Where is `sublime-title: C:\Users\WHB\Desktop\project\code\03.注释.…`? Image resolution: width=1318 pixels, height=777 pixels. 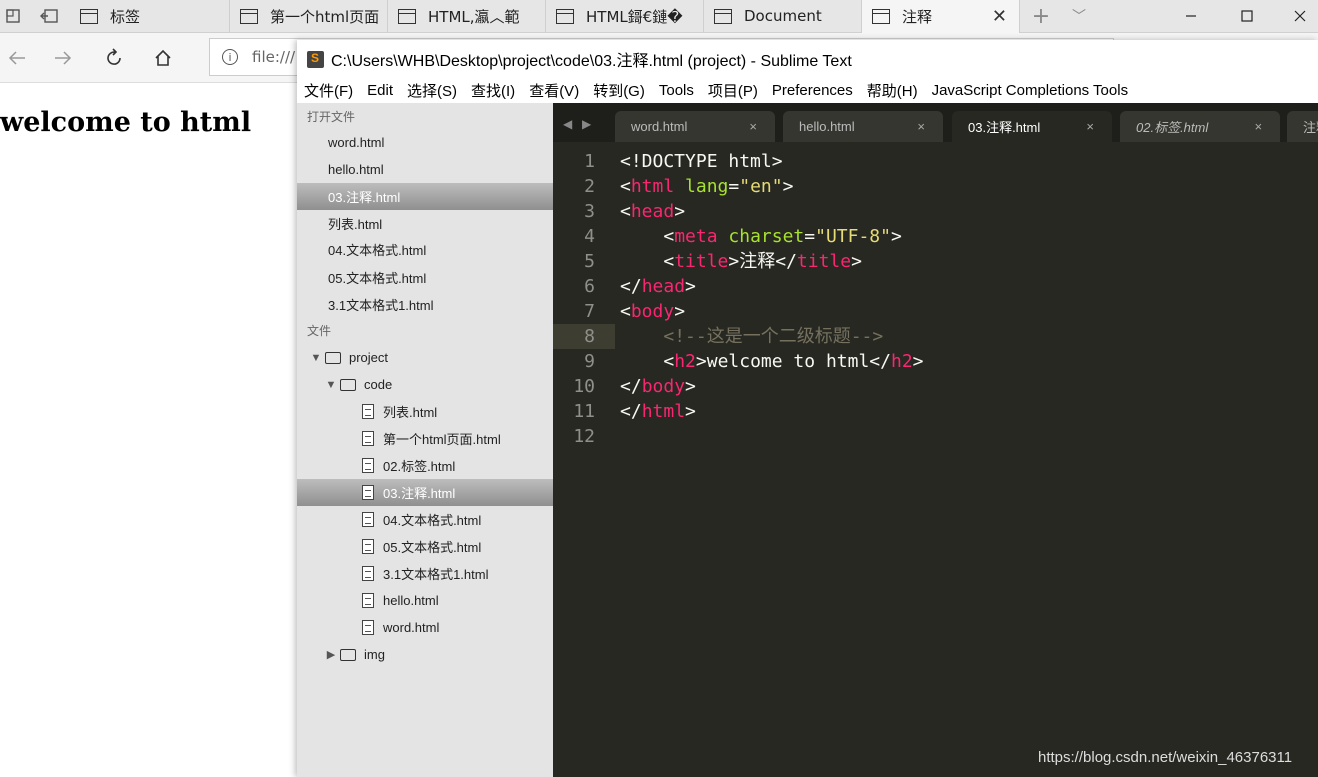
sublime-title: C:\Users\WHB\Desktop\project\code\03.注释.… is located at coordinates (591, 61).